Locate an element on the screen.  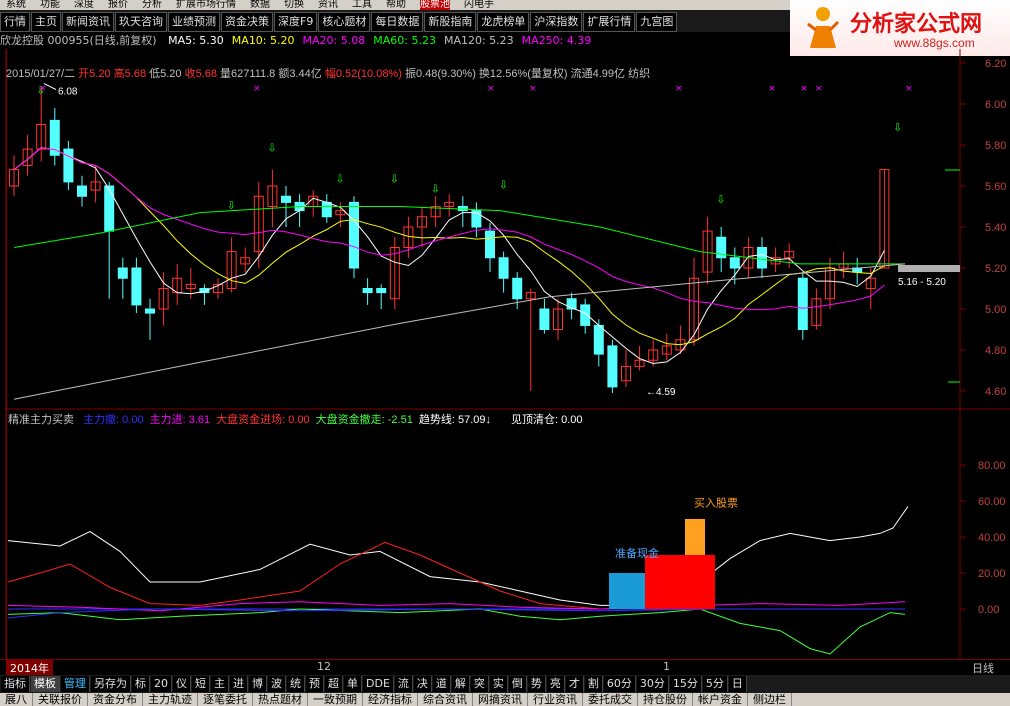
info-tab: 一致预期 is located at coordinates (335, 699).